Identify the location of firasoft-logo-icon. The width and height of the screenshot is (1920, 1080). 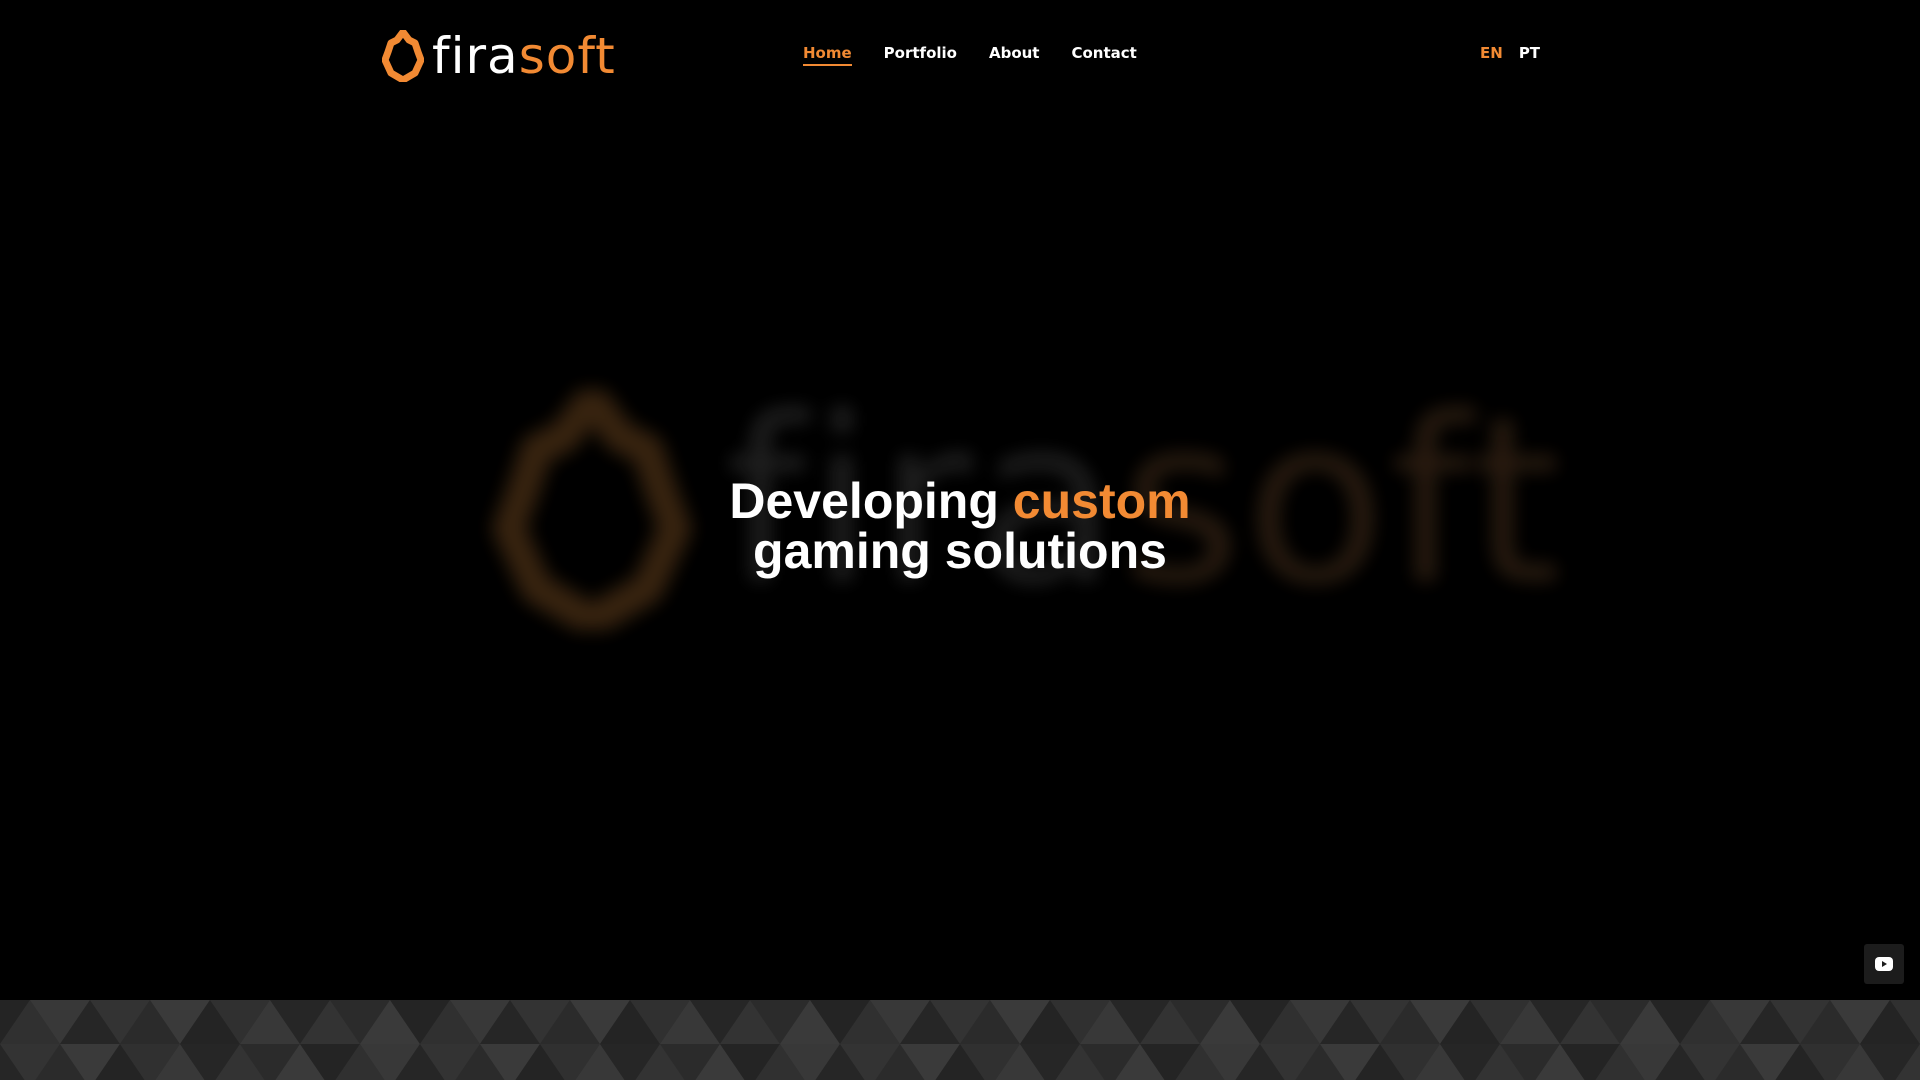
(403, 56).